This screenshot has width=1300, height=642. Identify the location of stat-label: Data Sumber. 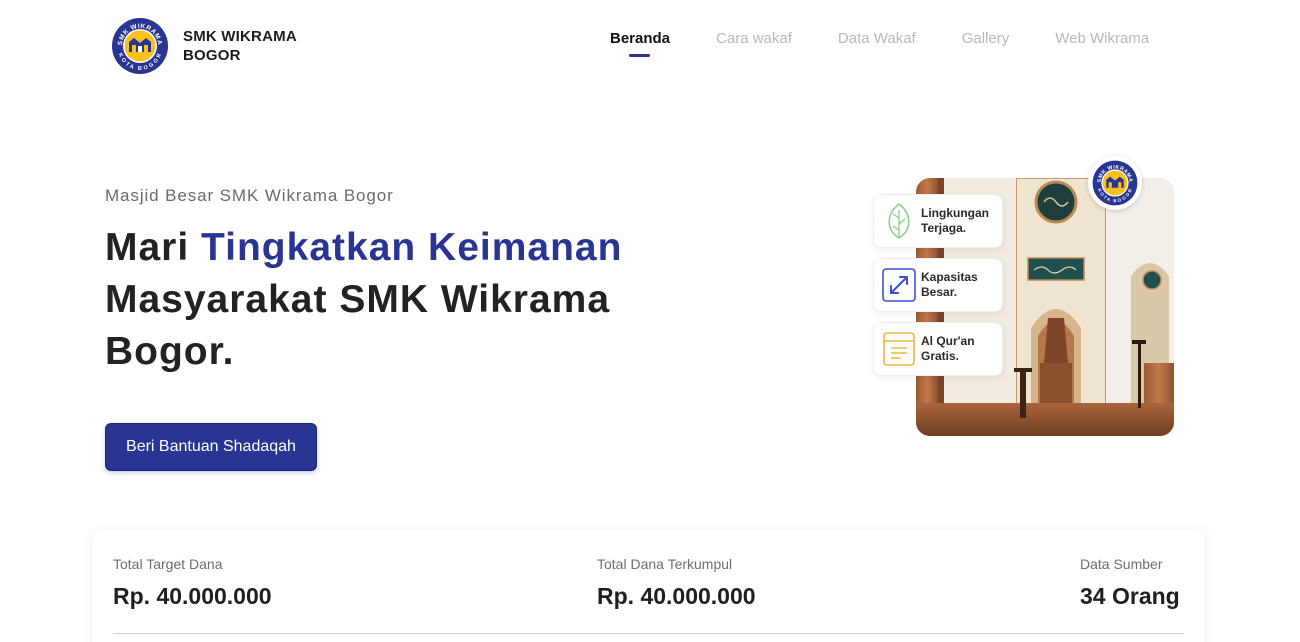
(1121, 564).